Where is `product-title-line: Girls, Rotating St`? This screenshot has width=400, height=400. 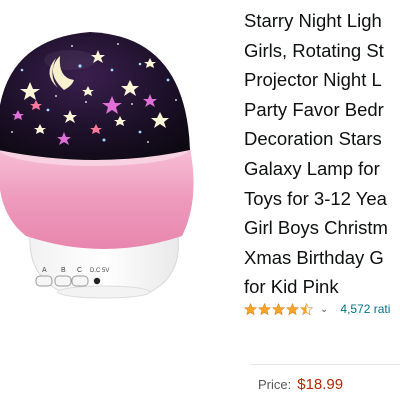
product-title-line: Girls, Rotating St is located at coordinates (322, 51).